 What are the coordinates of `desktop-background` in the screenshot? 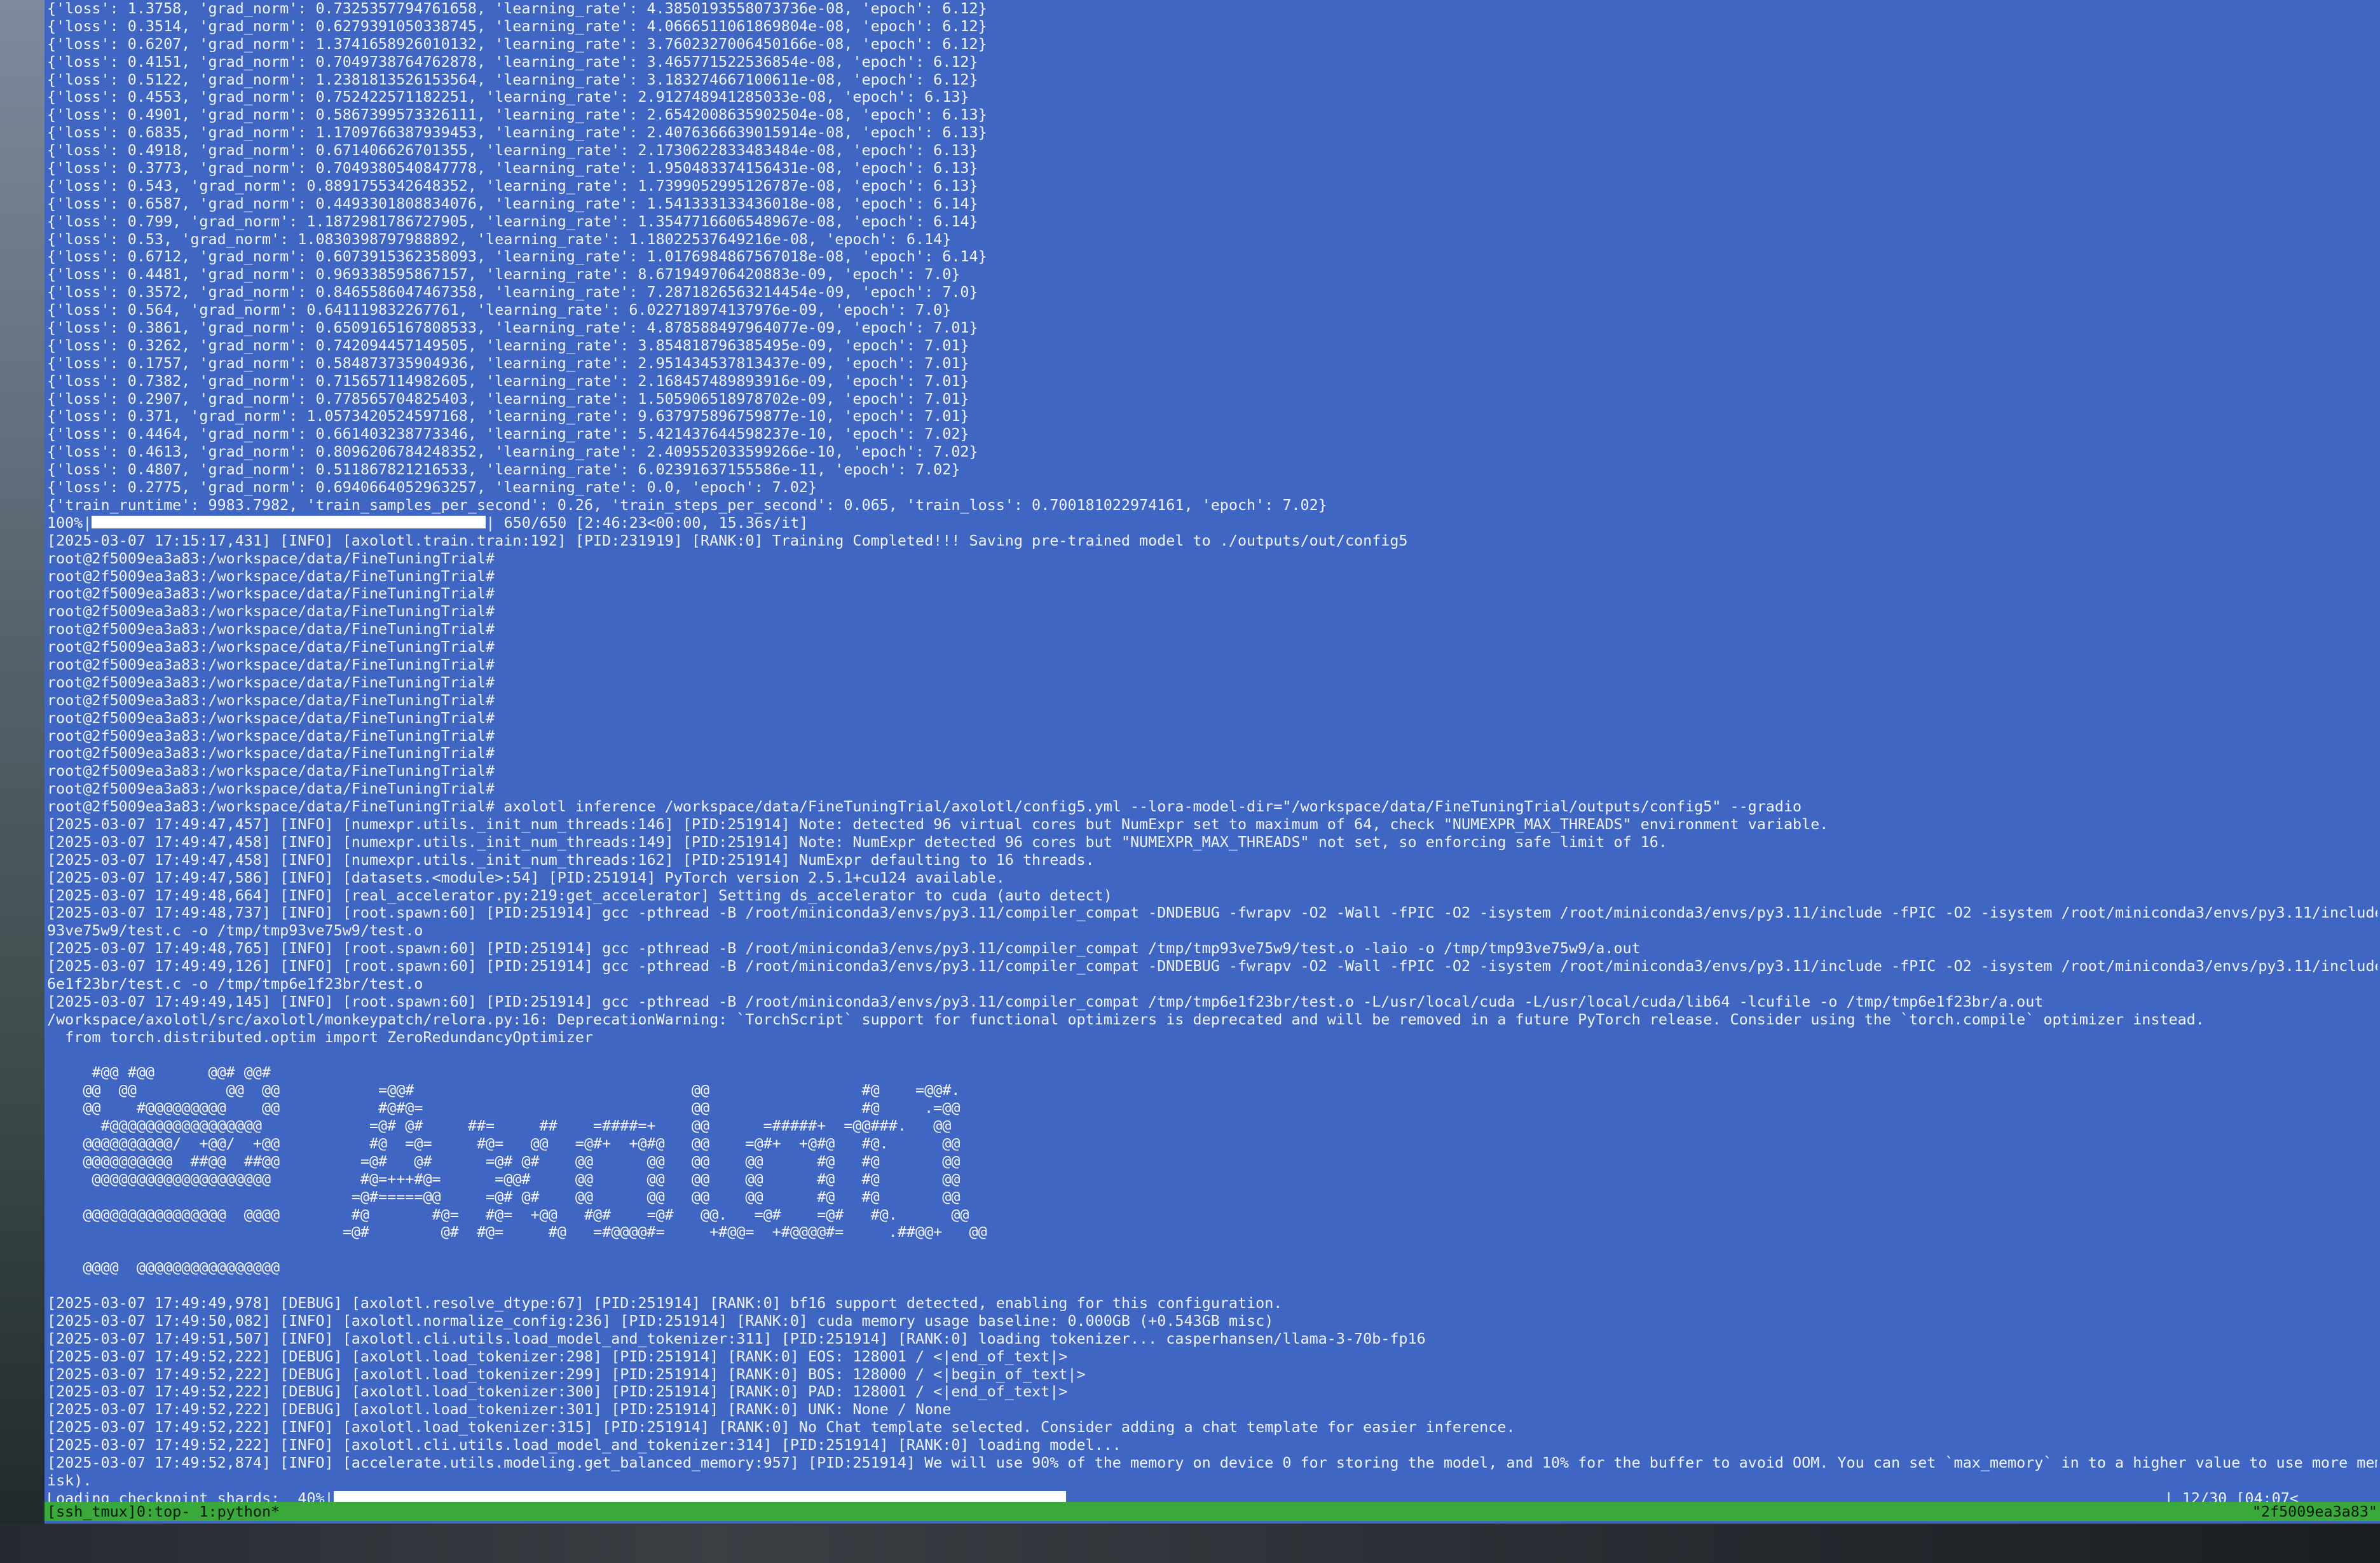 It's located at (22, 781).